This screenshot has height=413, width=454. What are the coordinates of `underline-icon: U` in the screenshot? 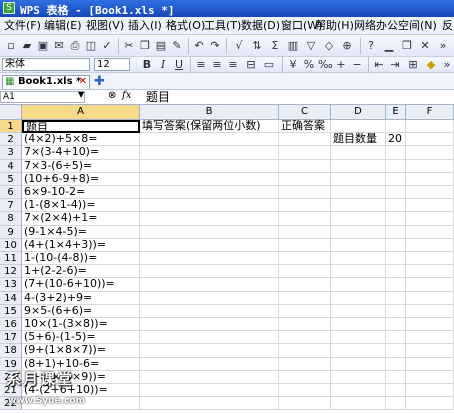 It's located at (179, 65).